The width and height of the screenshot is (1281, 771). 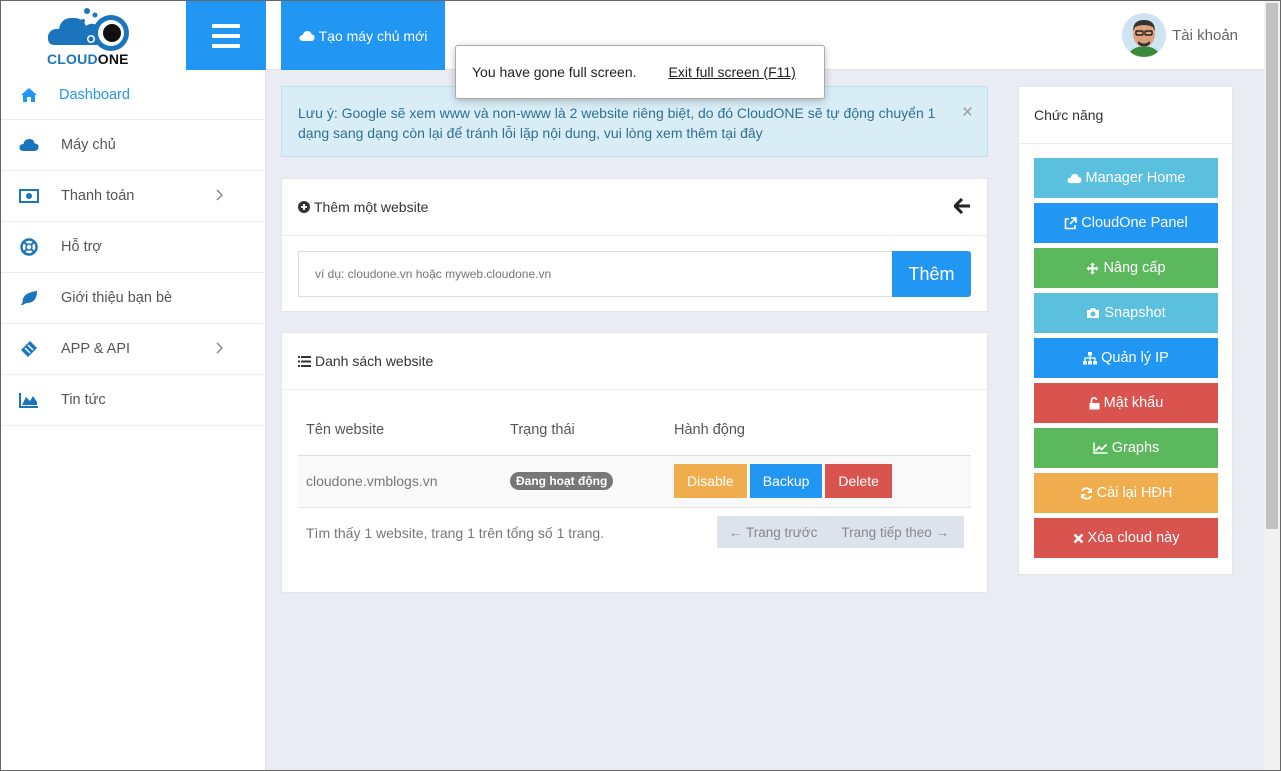 What do you see at coordinates (133, 95) in the screenshot?
I see `sidebar-item-dashboard: Dashboard` at bounding box center [133, 95].